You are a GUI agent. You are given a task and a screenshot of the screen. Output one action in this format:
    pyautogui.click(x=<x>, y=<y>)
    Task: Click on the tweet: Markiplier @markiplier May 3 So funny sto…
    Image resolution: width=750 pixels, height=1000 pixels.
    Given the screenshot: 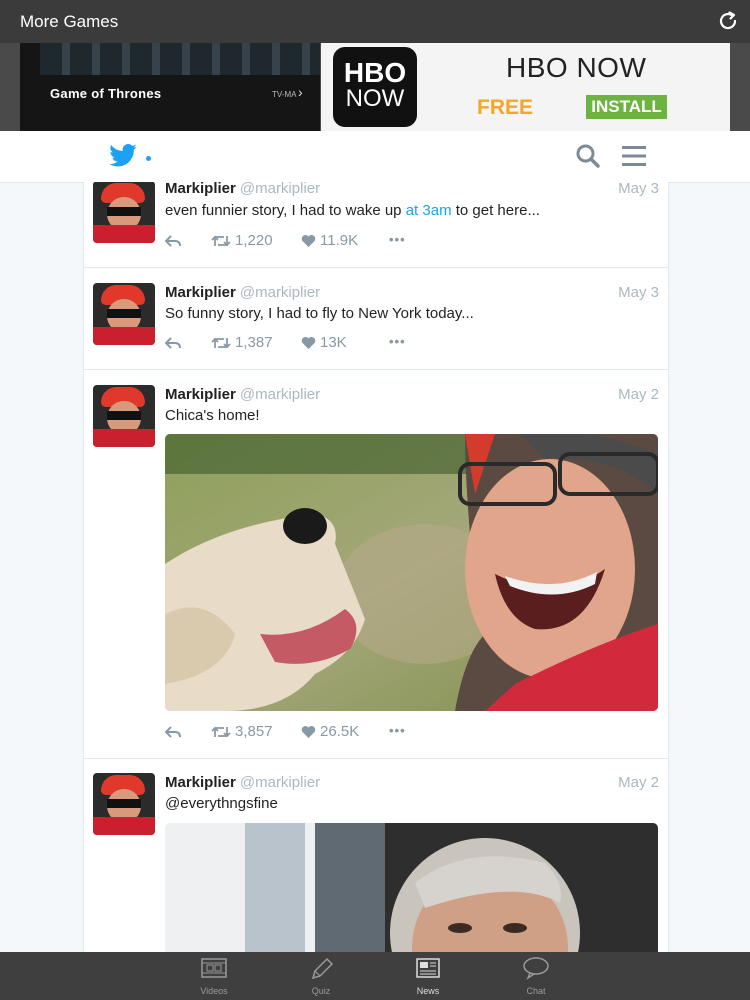 What is the action you would take?
    pyautogui.click(x=376, y=319)
    